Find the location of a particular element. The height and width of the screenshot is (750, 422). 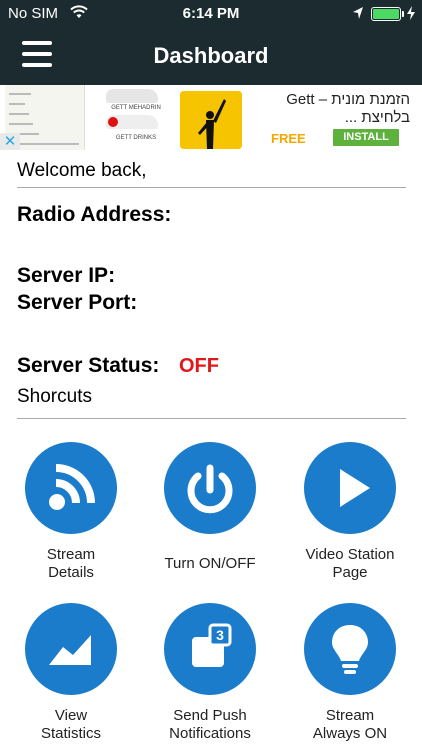

radio-address-label: Radio Address: is located at coordinates (94, 214).